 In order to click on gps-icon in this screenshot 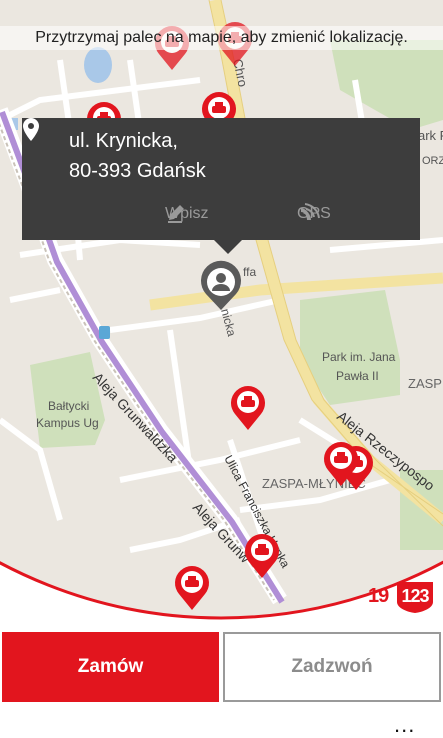, I will do `click(310, 211)`.